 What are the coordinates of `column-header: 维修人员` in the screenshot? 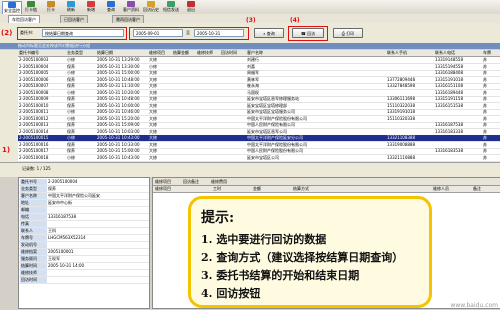 It's located at (441, 189).